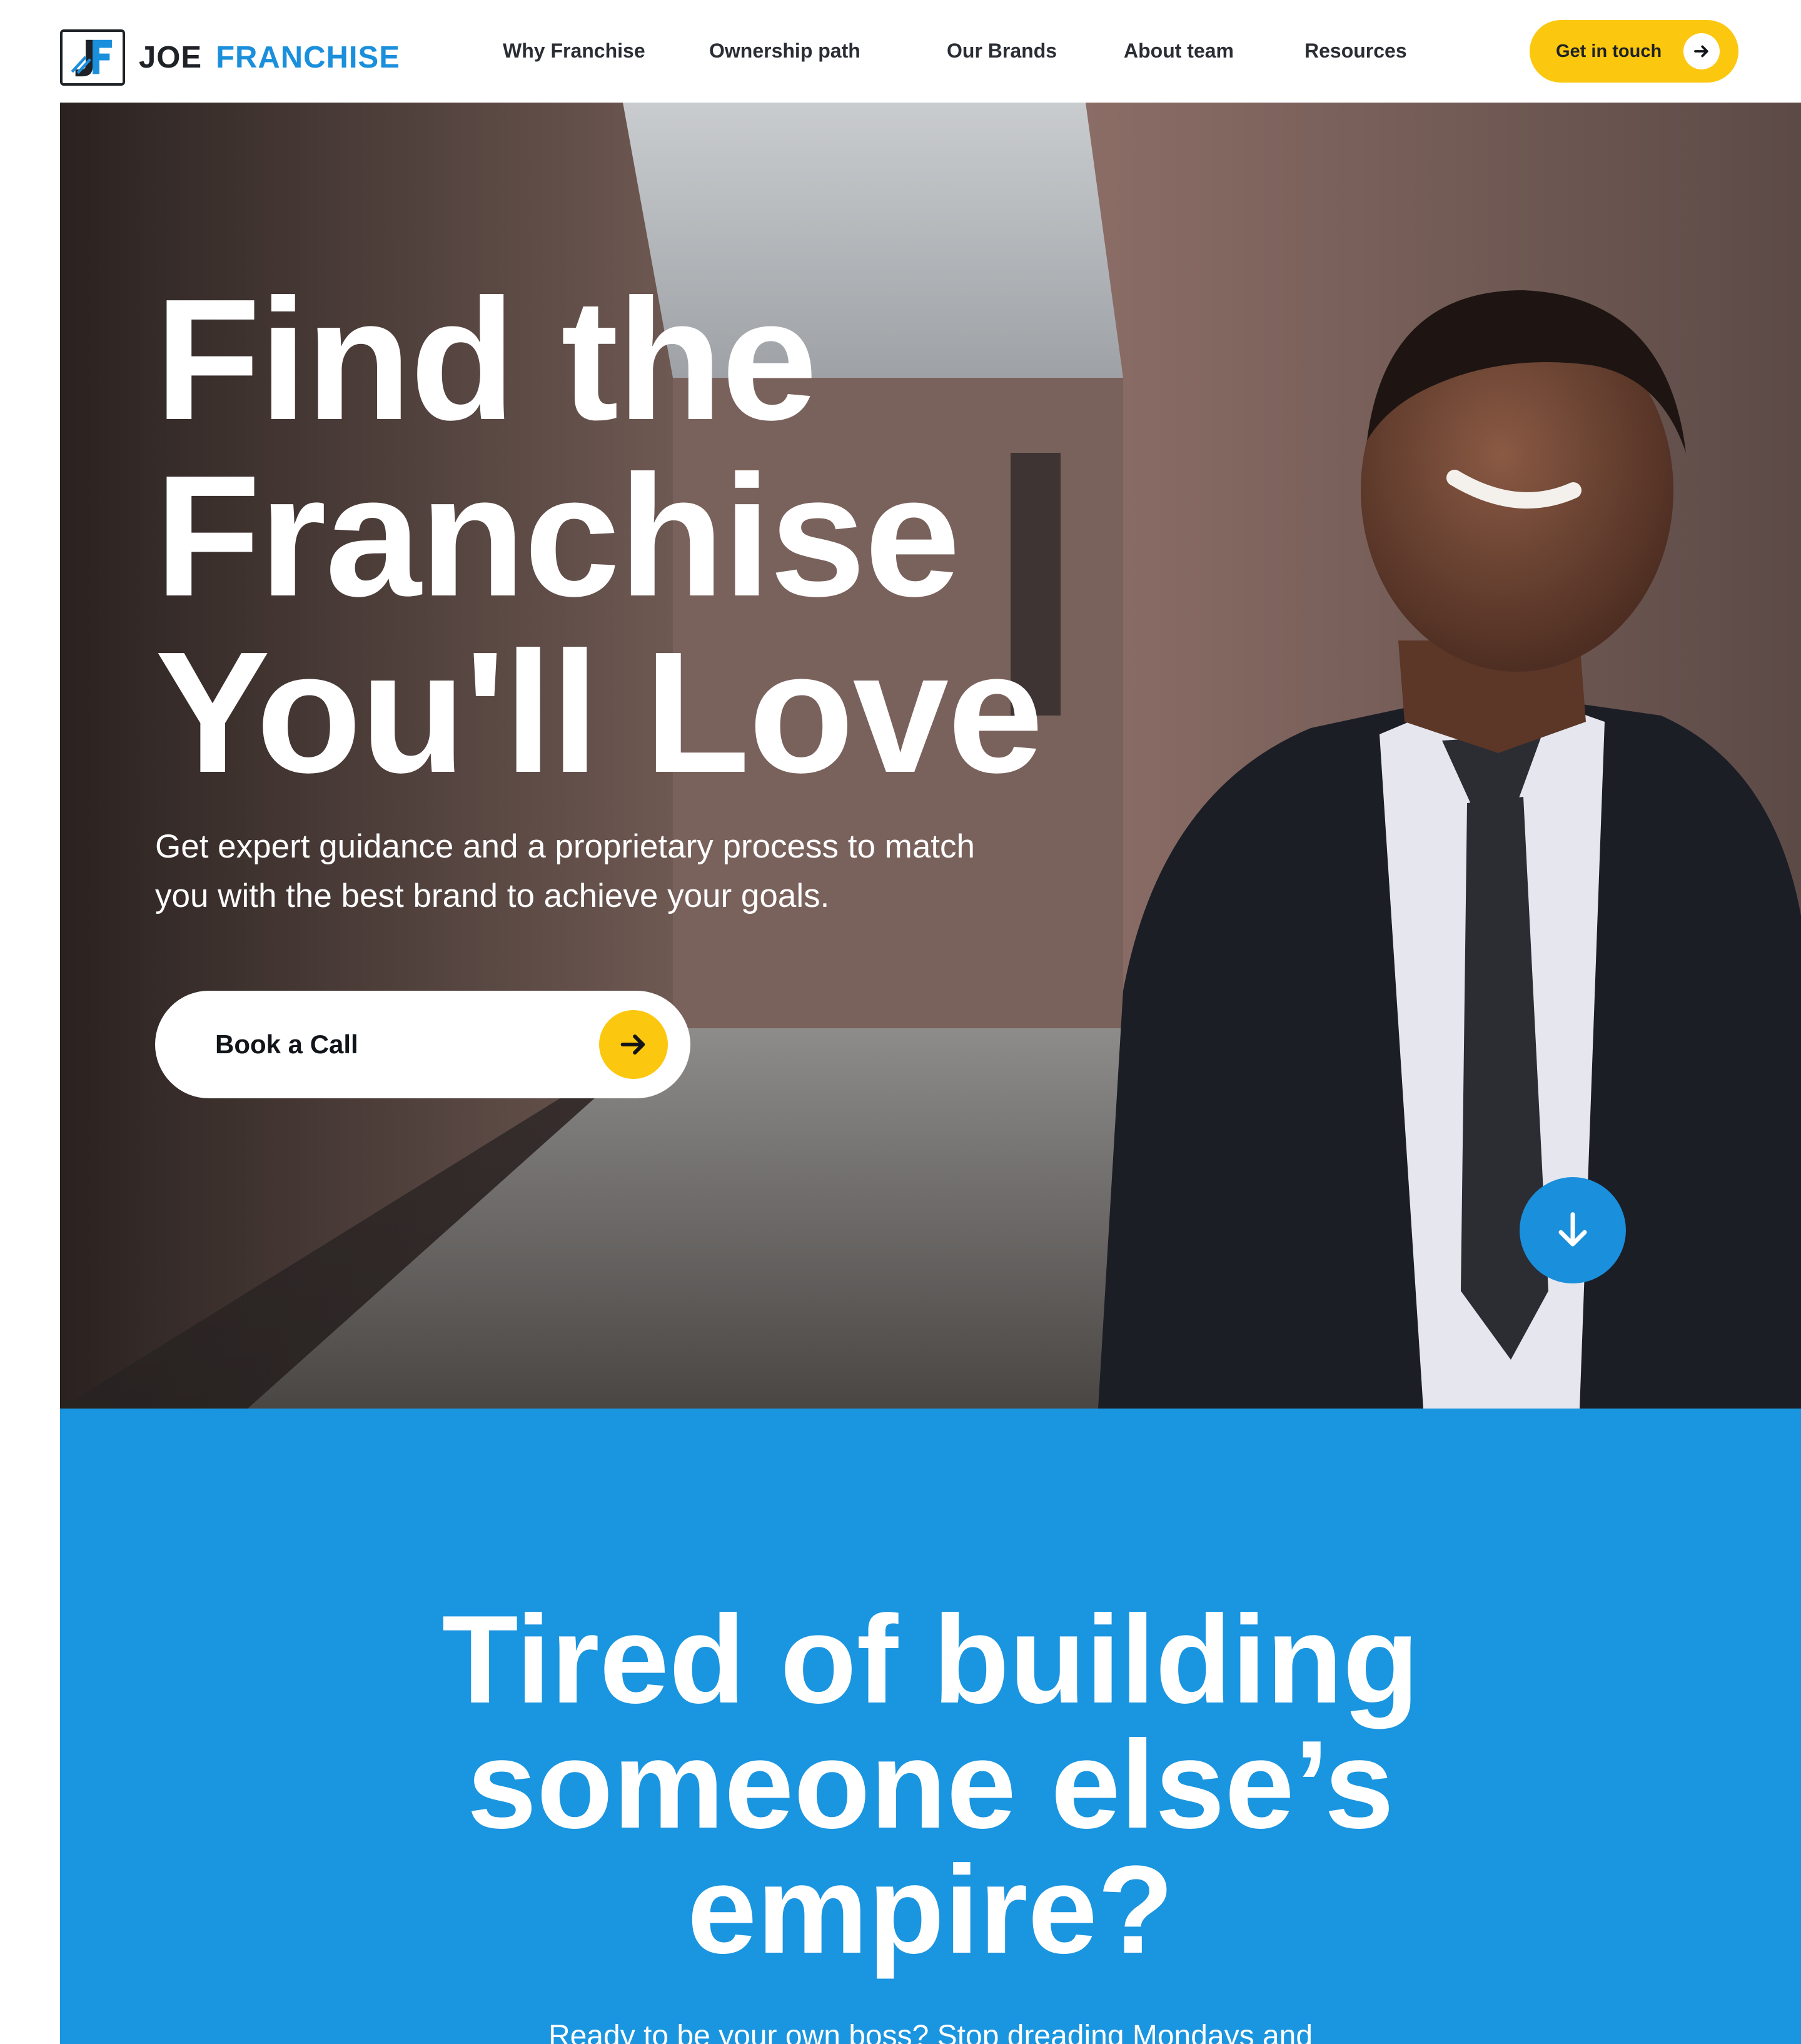 This screenshot has width=1801, height=2044. What do you see at coordinates (308, 57) in the screenshot?
I see `brand-name-franchise: FRANCHISE` at bounding box center [308, 57].